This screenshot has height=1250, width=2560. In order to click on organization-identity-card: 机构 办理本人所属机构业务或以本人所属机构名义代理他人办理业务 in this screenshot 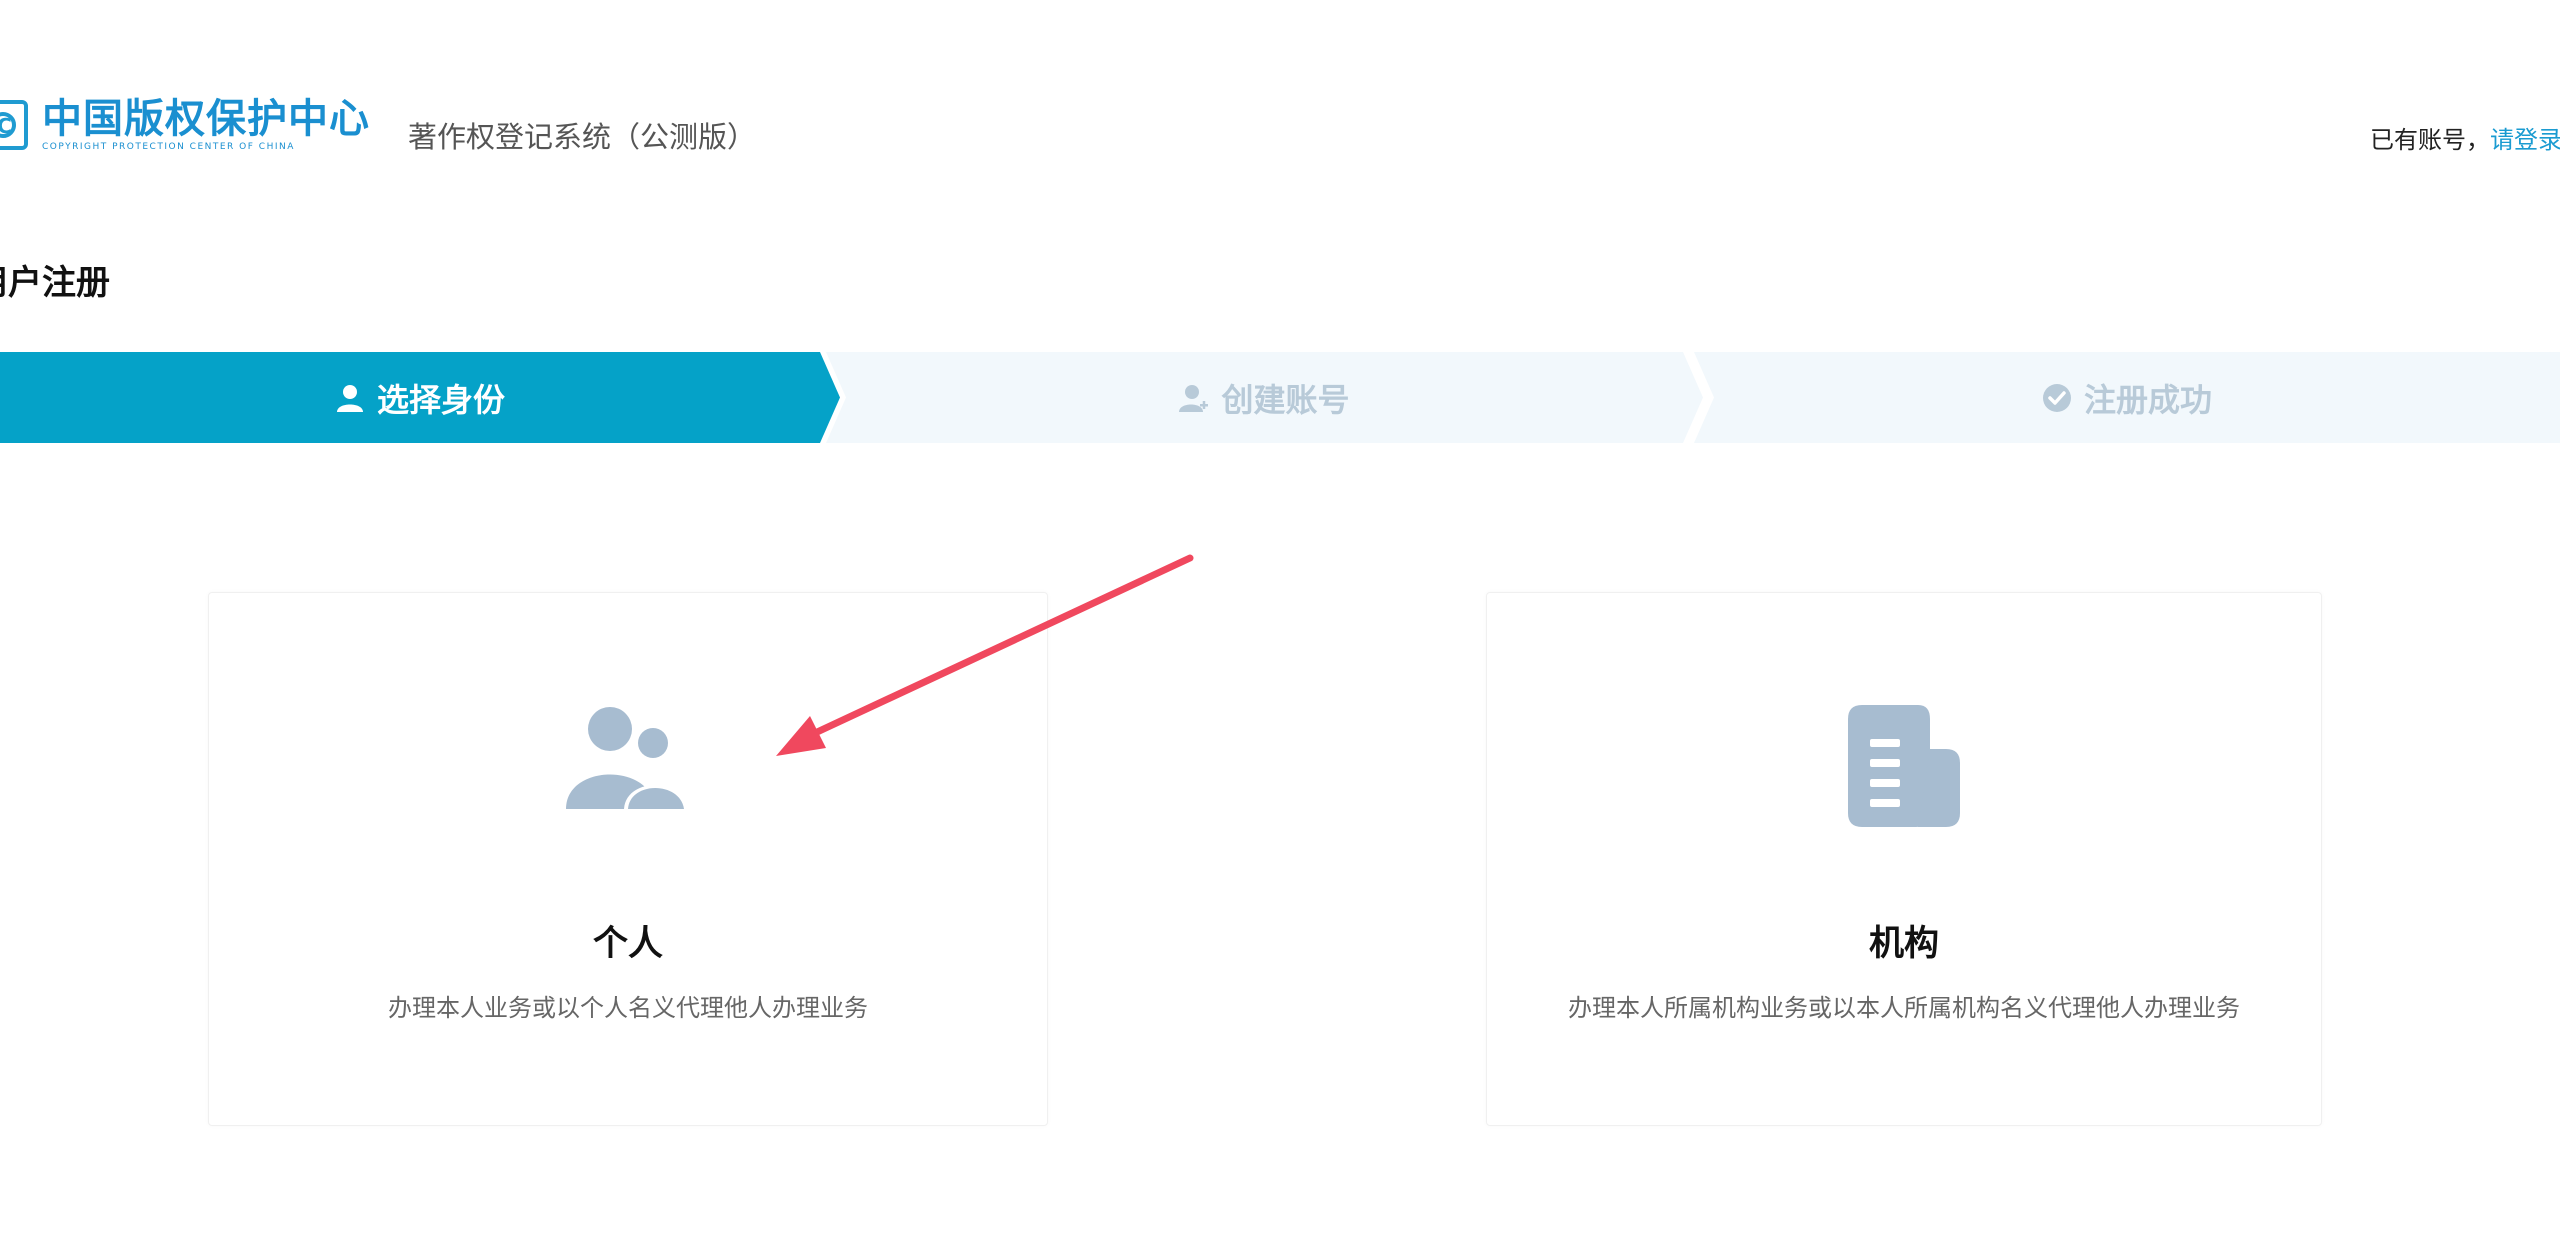, I will do `click(1904, 859)`.